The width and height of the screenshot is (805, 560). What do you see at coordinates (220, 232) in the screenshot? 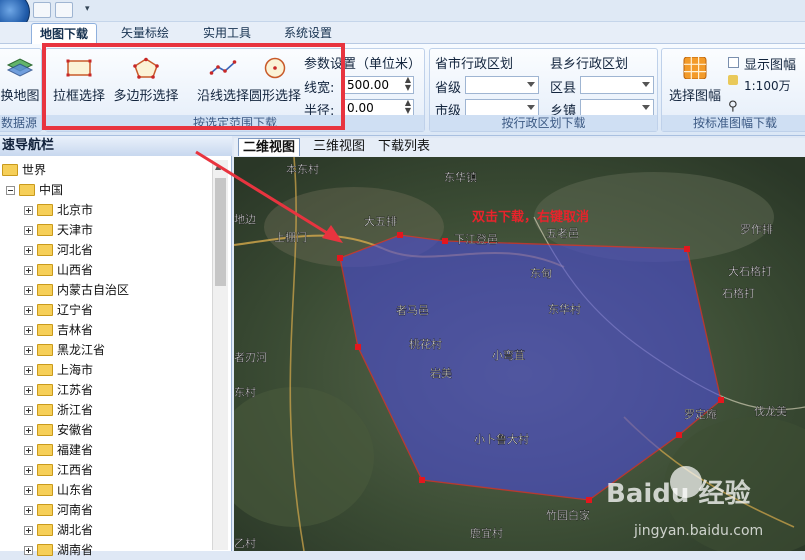
I see `scroll-thumb` at bounding box center [220, 232].